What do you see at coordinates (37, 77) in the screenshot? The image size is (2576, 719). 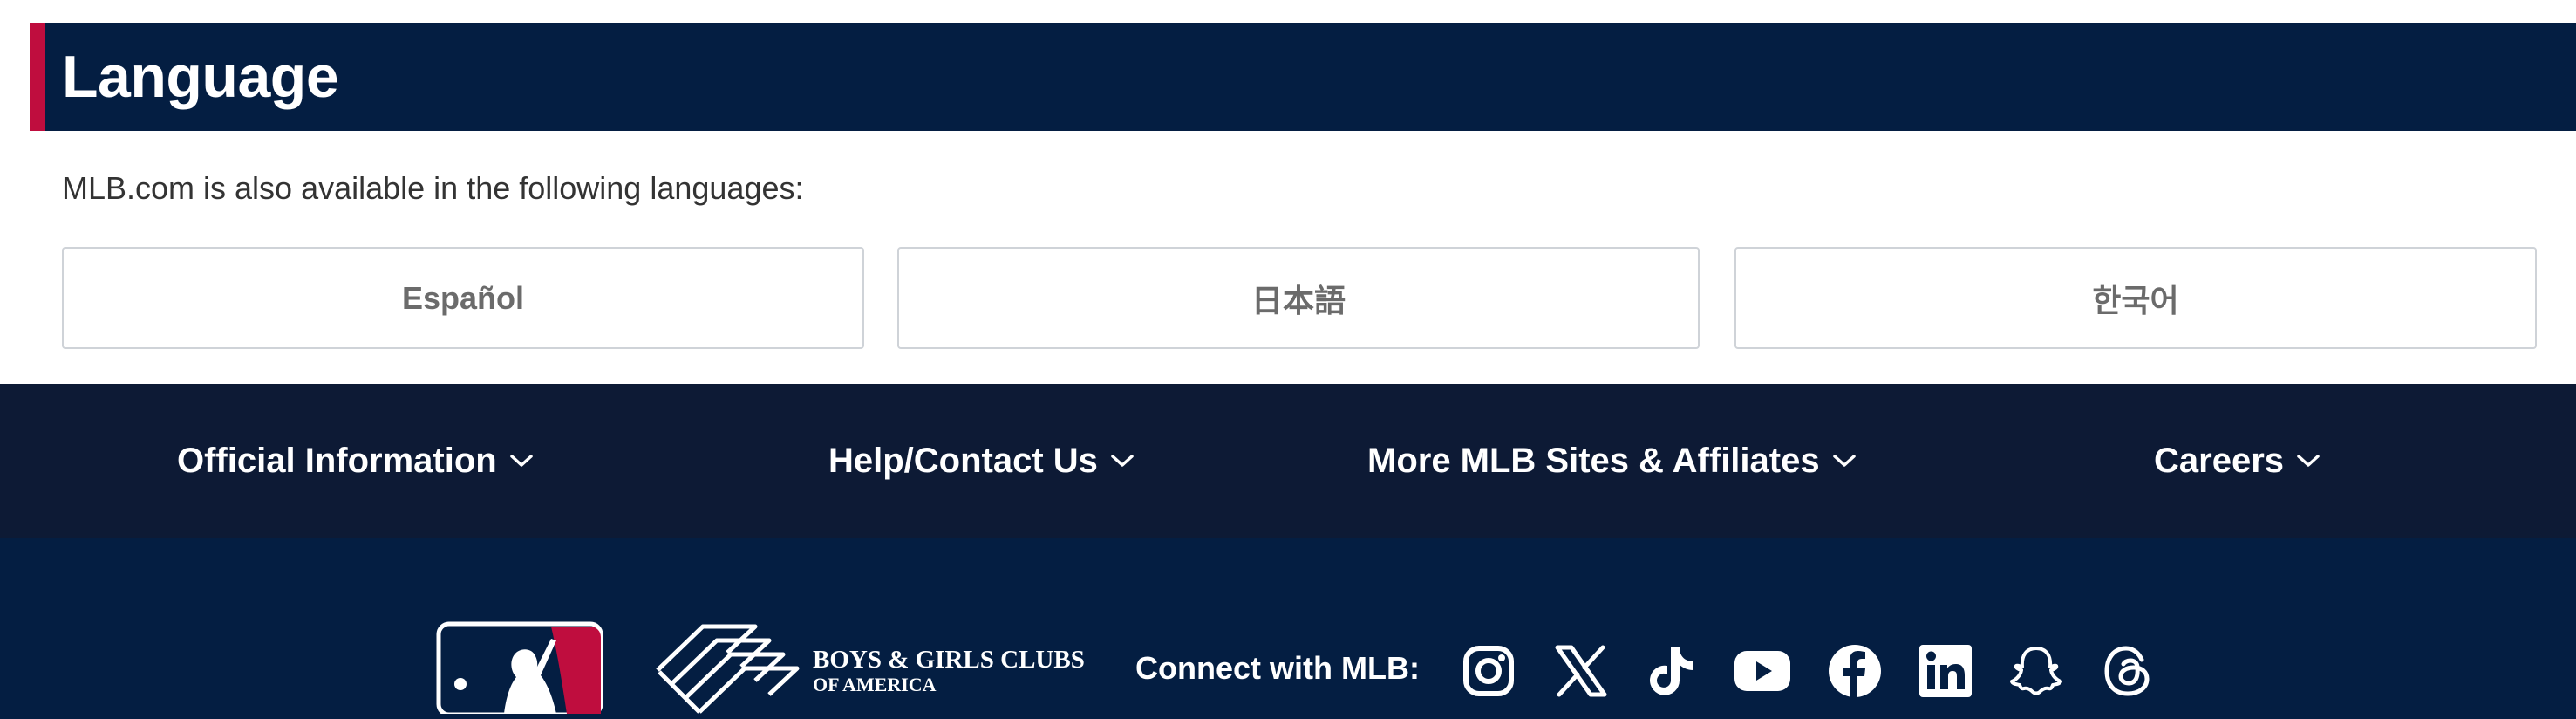 I see `header-accent-bar` at bounding box center [37, 77].